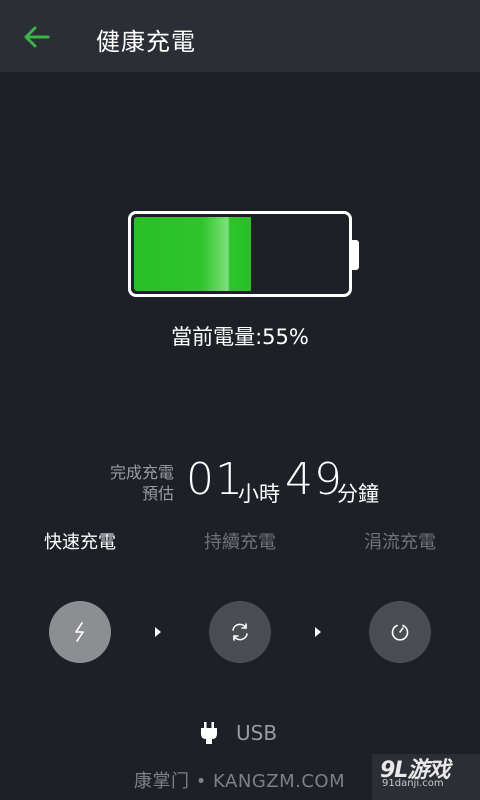 Image resolution: width=480 pixels, height=800 pixels. Describe the element at coordinates (209, 733) in the screenshot. I see `plug-icon` at that location.